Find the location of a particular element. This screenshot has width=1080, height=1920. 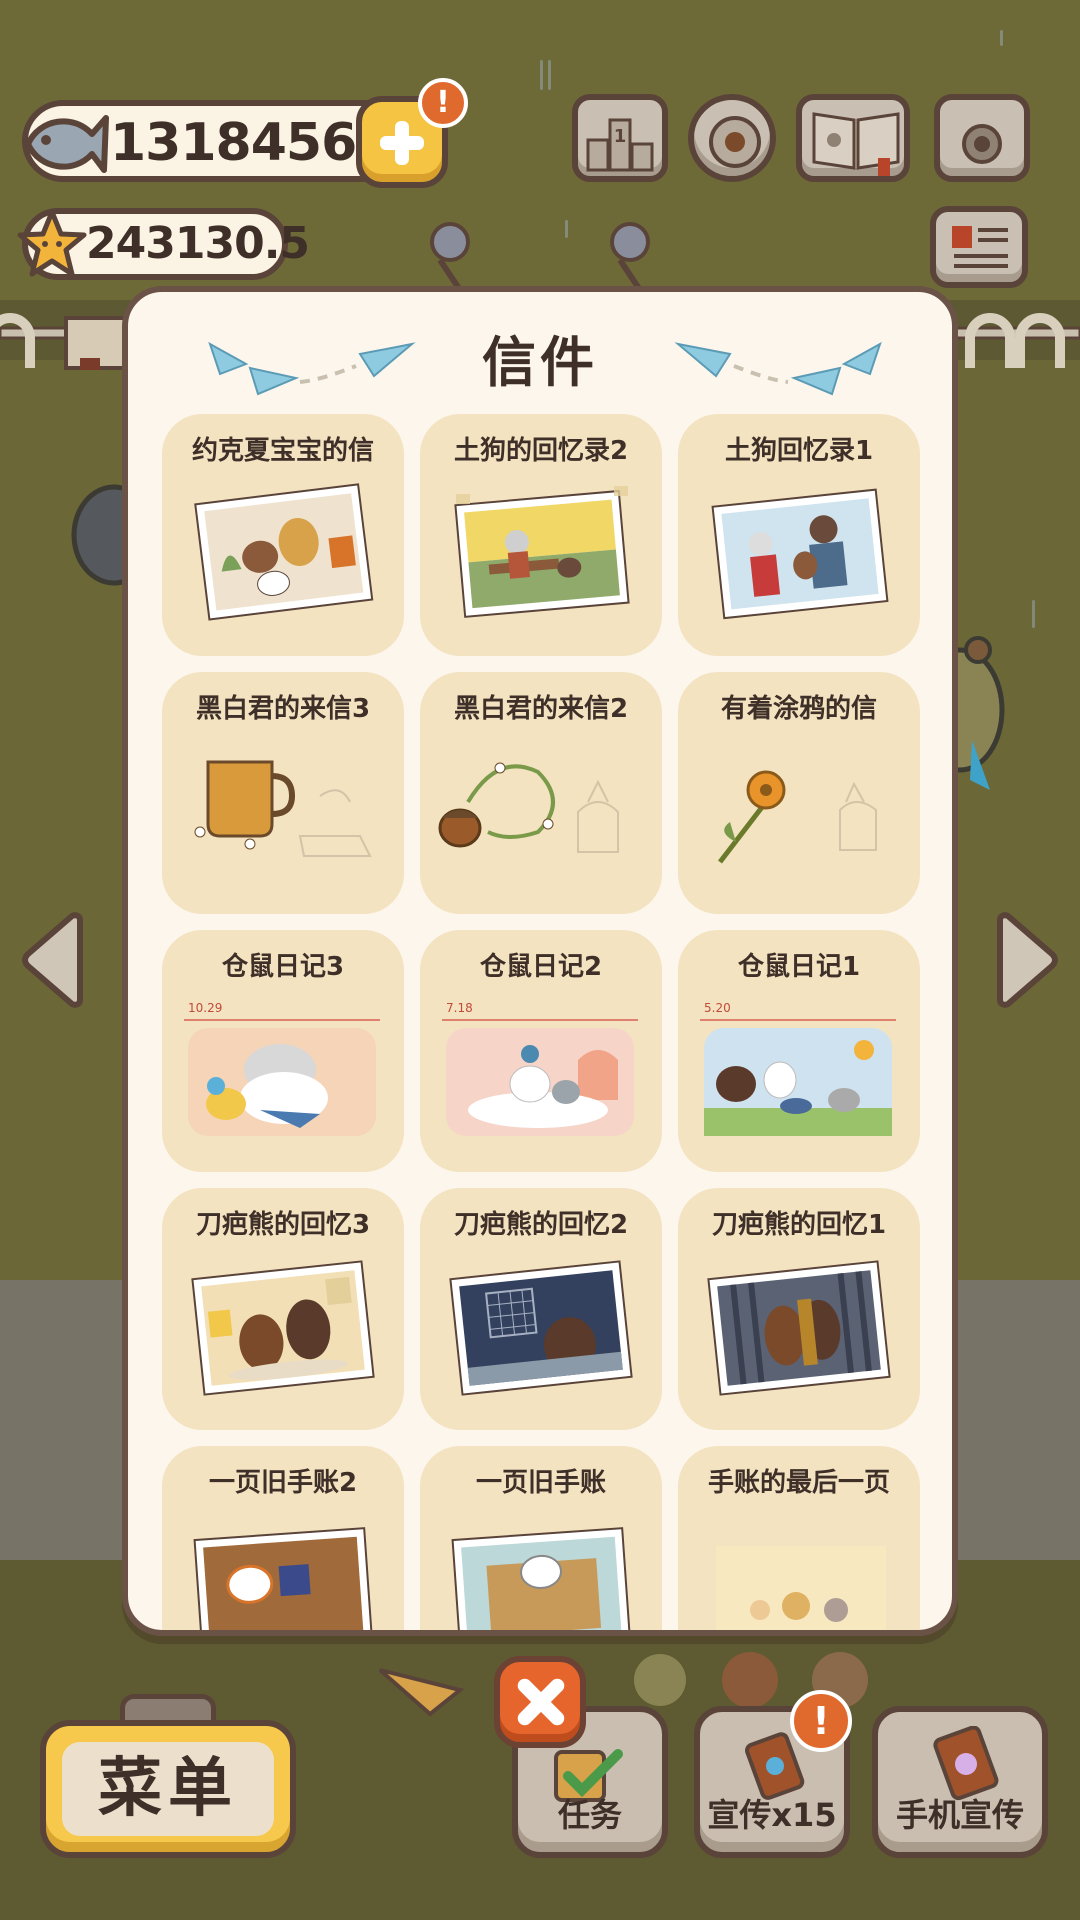

ranking-icon: 1 is located at coordinates (620, 145).